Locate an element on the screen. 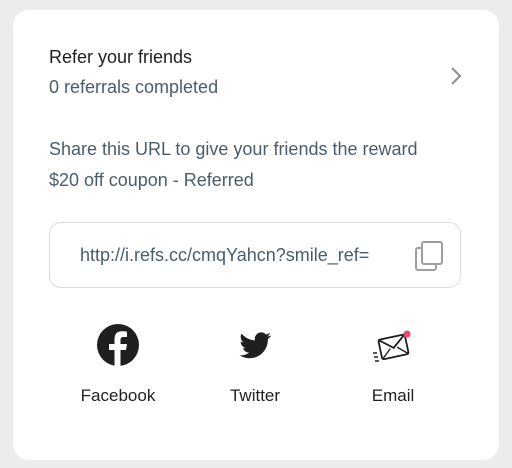 This screenshot has width=512, height=468. share-email-button: Email is located at coordinates (393, 371).